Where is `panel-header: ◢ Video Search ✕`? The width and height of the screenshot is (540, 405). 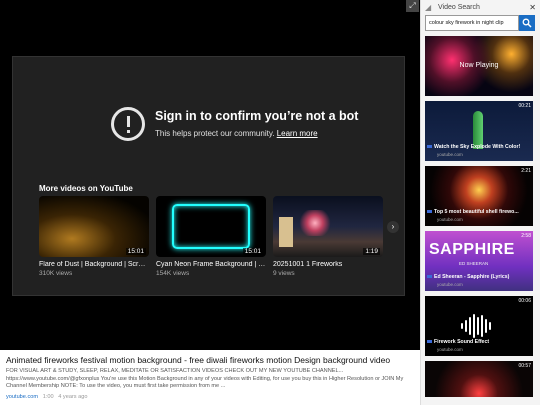
panel-header: ◢ Video Search ✕ is located at coordinates (480, 7).